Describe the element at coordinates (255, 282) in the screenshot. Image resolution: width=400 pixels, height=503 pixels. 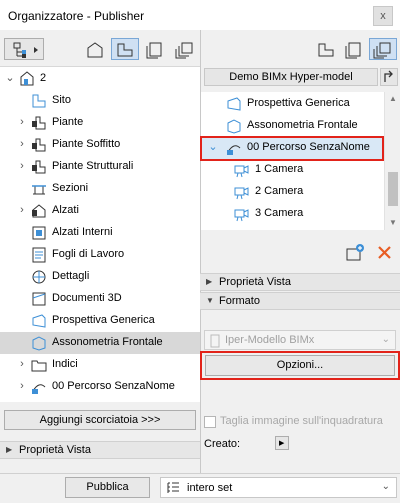
I see `right-view-properties-label: Proprietà Vista` at that location.